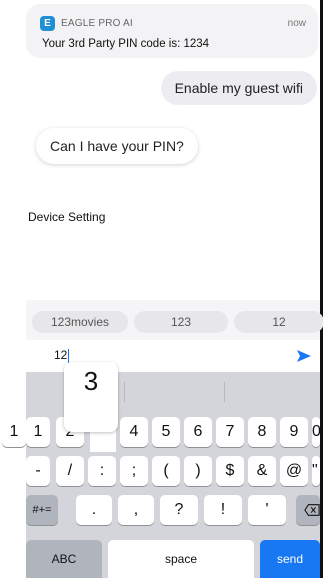  I want to click on key-dollar: $, so click(230, 471).